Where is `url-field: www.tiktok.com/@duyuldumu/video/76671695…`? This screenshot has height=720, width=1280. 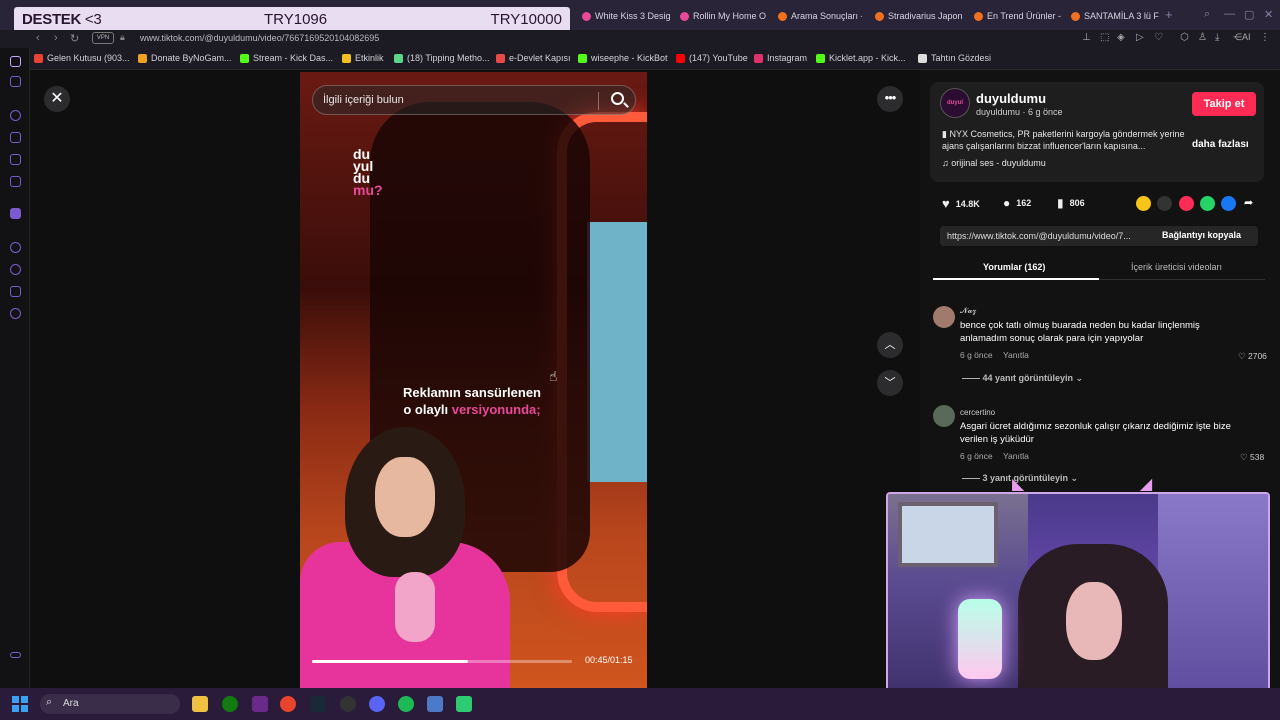 url-field: www.tiktok.com/@duyuldumu/video/76671695… is located at coordinates (259, 38).